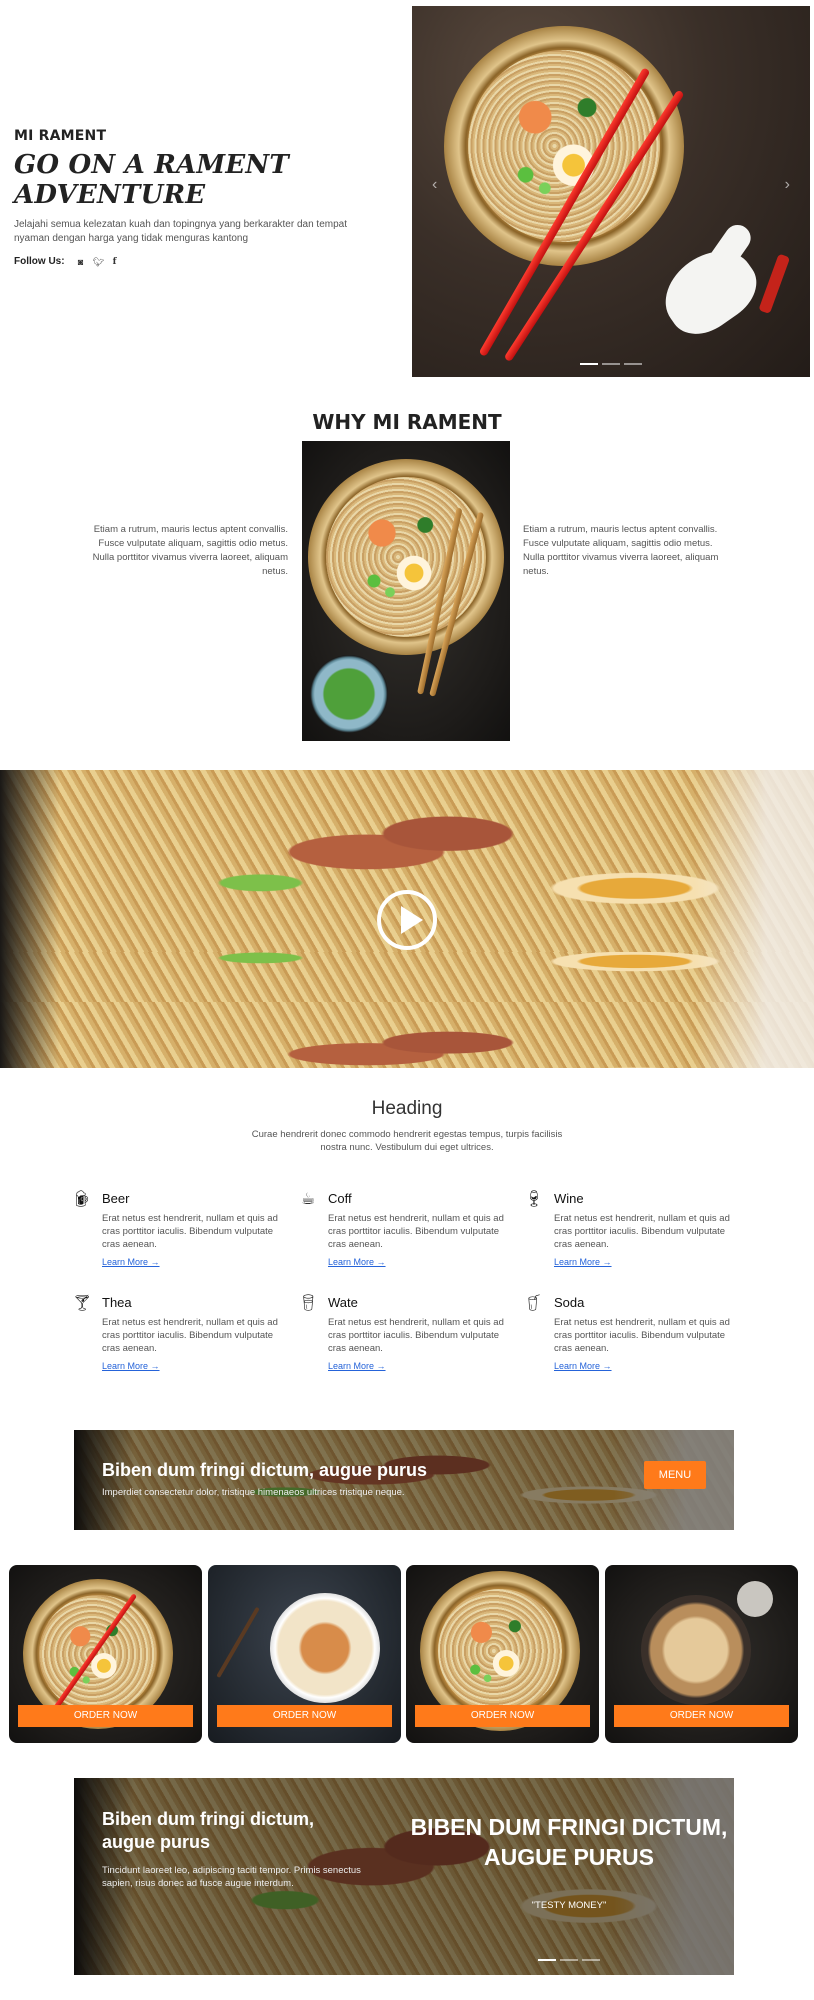 Image resolution: width=814 pixels, height=2000 pixels. What do you see at coordinates (98, 262) in the screenshot?
I see `twitter-icon: 🐦︎` at bounding box center [98, 262].